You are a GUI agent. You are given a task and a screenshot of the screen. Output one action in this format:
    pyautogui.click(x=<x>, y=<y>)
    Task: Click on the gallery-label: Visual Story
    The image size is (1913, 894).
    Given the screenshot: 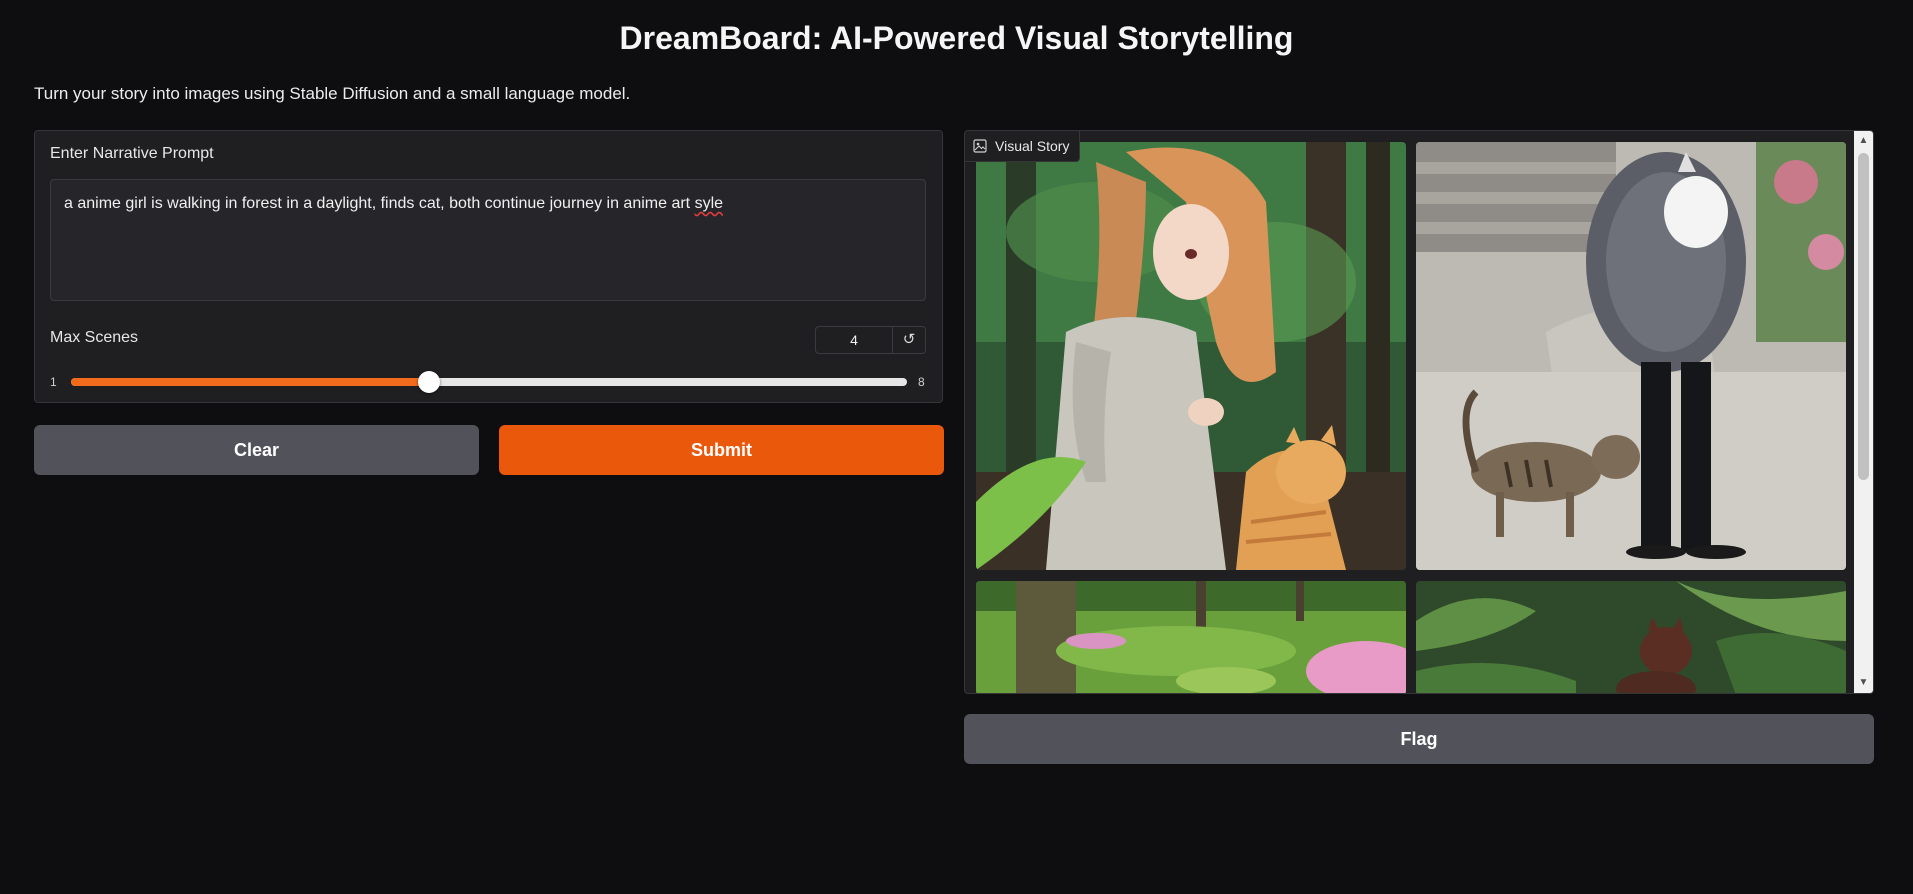 What is the action you would take?
    pyautogui.click(x=1023, y=146)
    